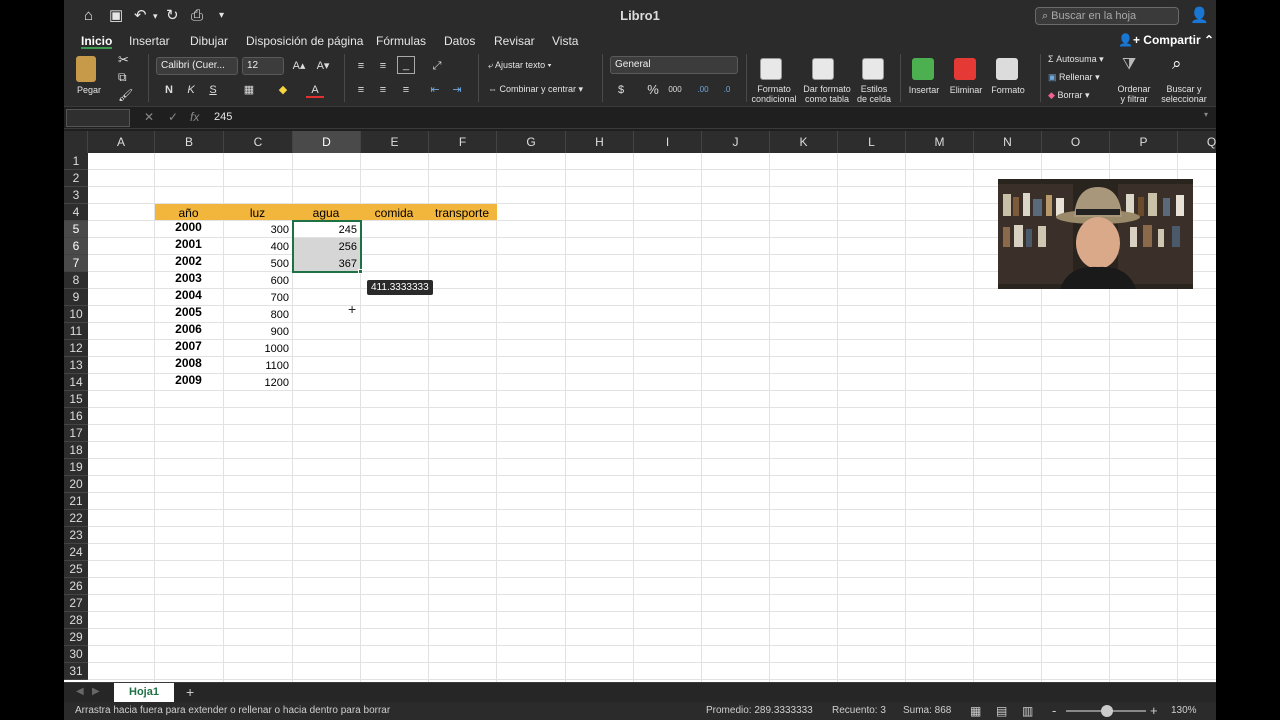  Describe the element at coordinates (727, 90) in the screenshot. I see `decrease-decimal-icon: .0` at that location.